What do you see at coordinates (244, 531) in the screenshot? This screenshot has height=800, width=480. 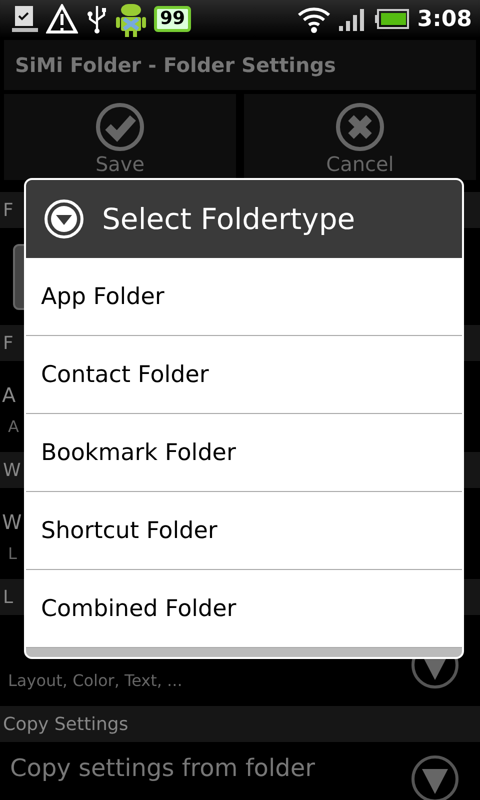 I see `list-option: Shortcut Folder` at bounding box center [244, 531].